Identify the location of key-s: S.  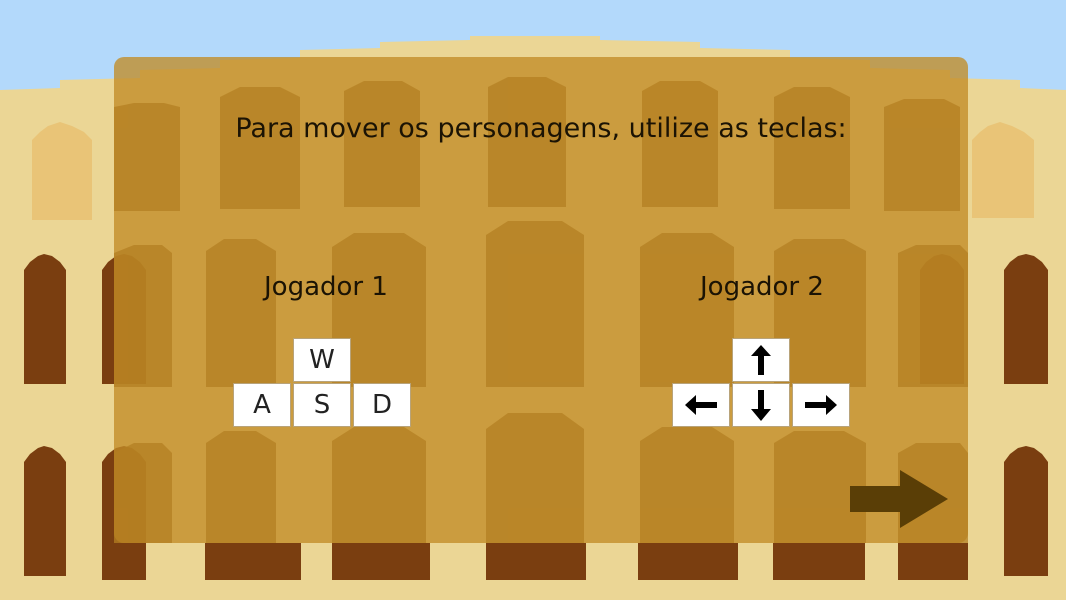
(322, 405).